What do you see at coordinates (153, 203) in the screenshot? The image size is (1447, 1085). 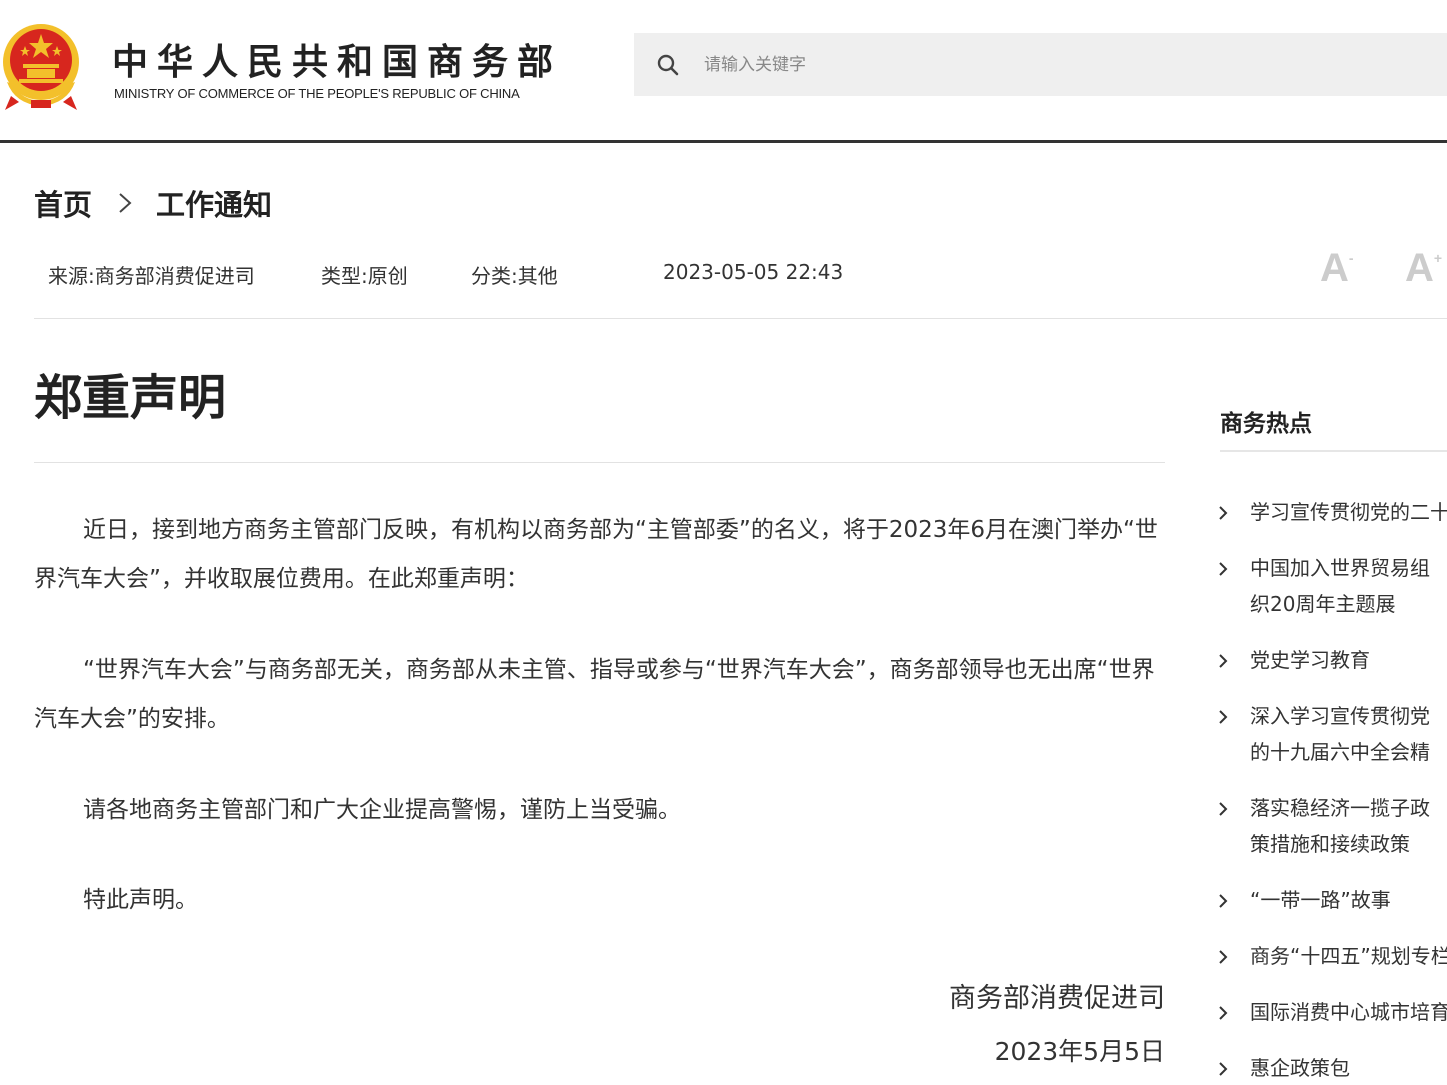 I see `breadcrumb: 首页 工作通知` at bounding box center [153, 203].